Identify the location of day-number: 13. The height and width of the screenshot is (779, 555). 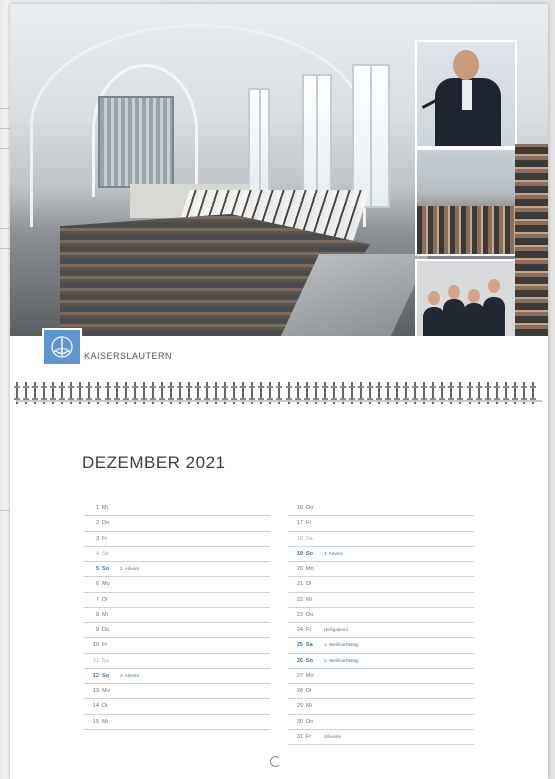
(95, 691).